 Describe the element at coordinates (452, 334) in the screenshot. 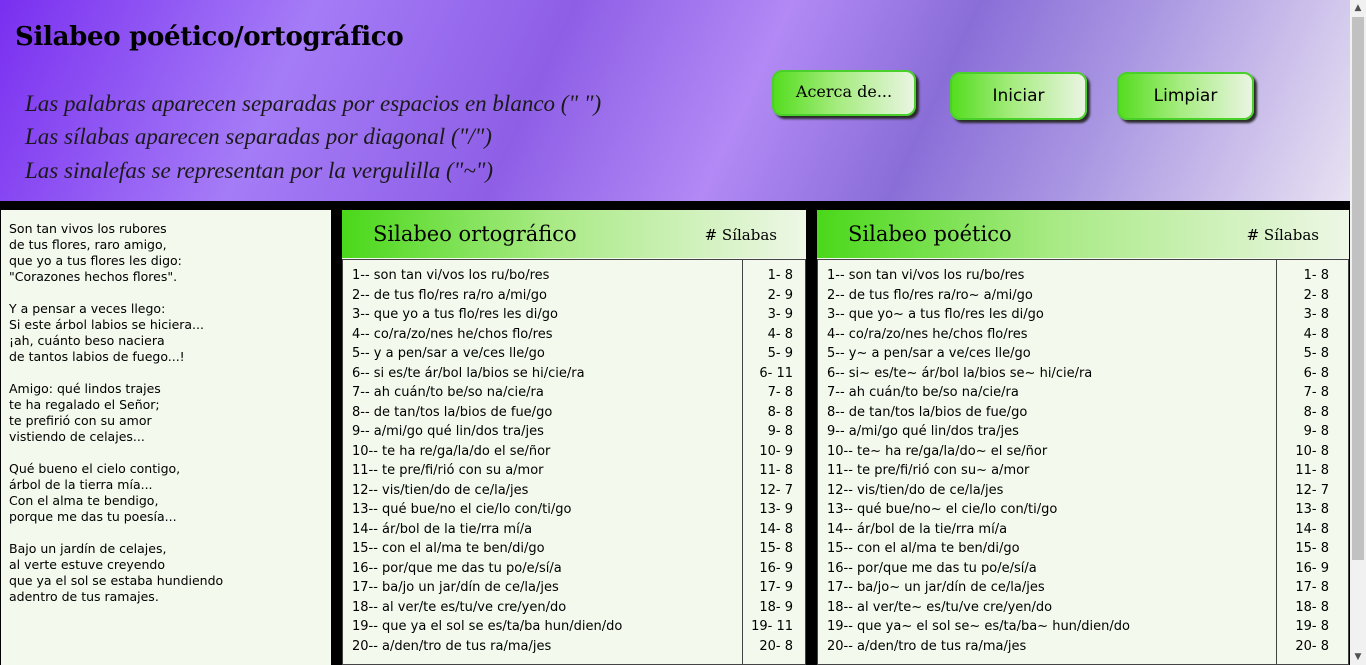

I see `orthographic-line: 4-- co/ra/zo/nes he/chos flo/res` at that location.